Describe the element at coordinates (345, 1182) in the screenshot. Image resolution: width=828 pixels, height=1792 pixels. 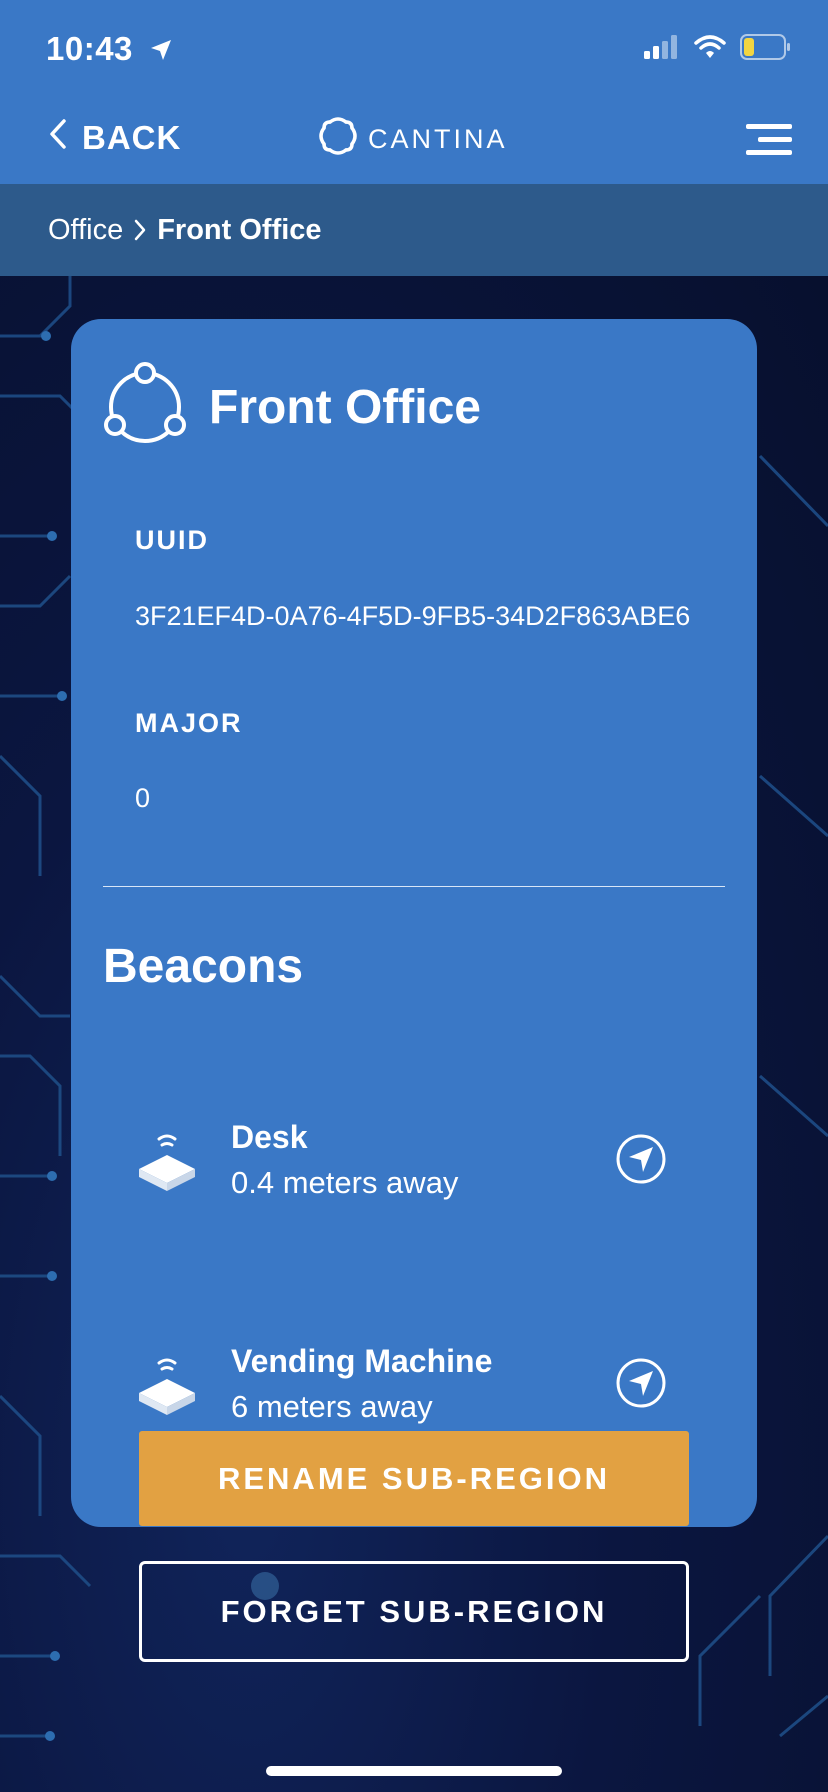
I see `beacon-distance: 0.4 meters away` at that location.